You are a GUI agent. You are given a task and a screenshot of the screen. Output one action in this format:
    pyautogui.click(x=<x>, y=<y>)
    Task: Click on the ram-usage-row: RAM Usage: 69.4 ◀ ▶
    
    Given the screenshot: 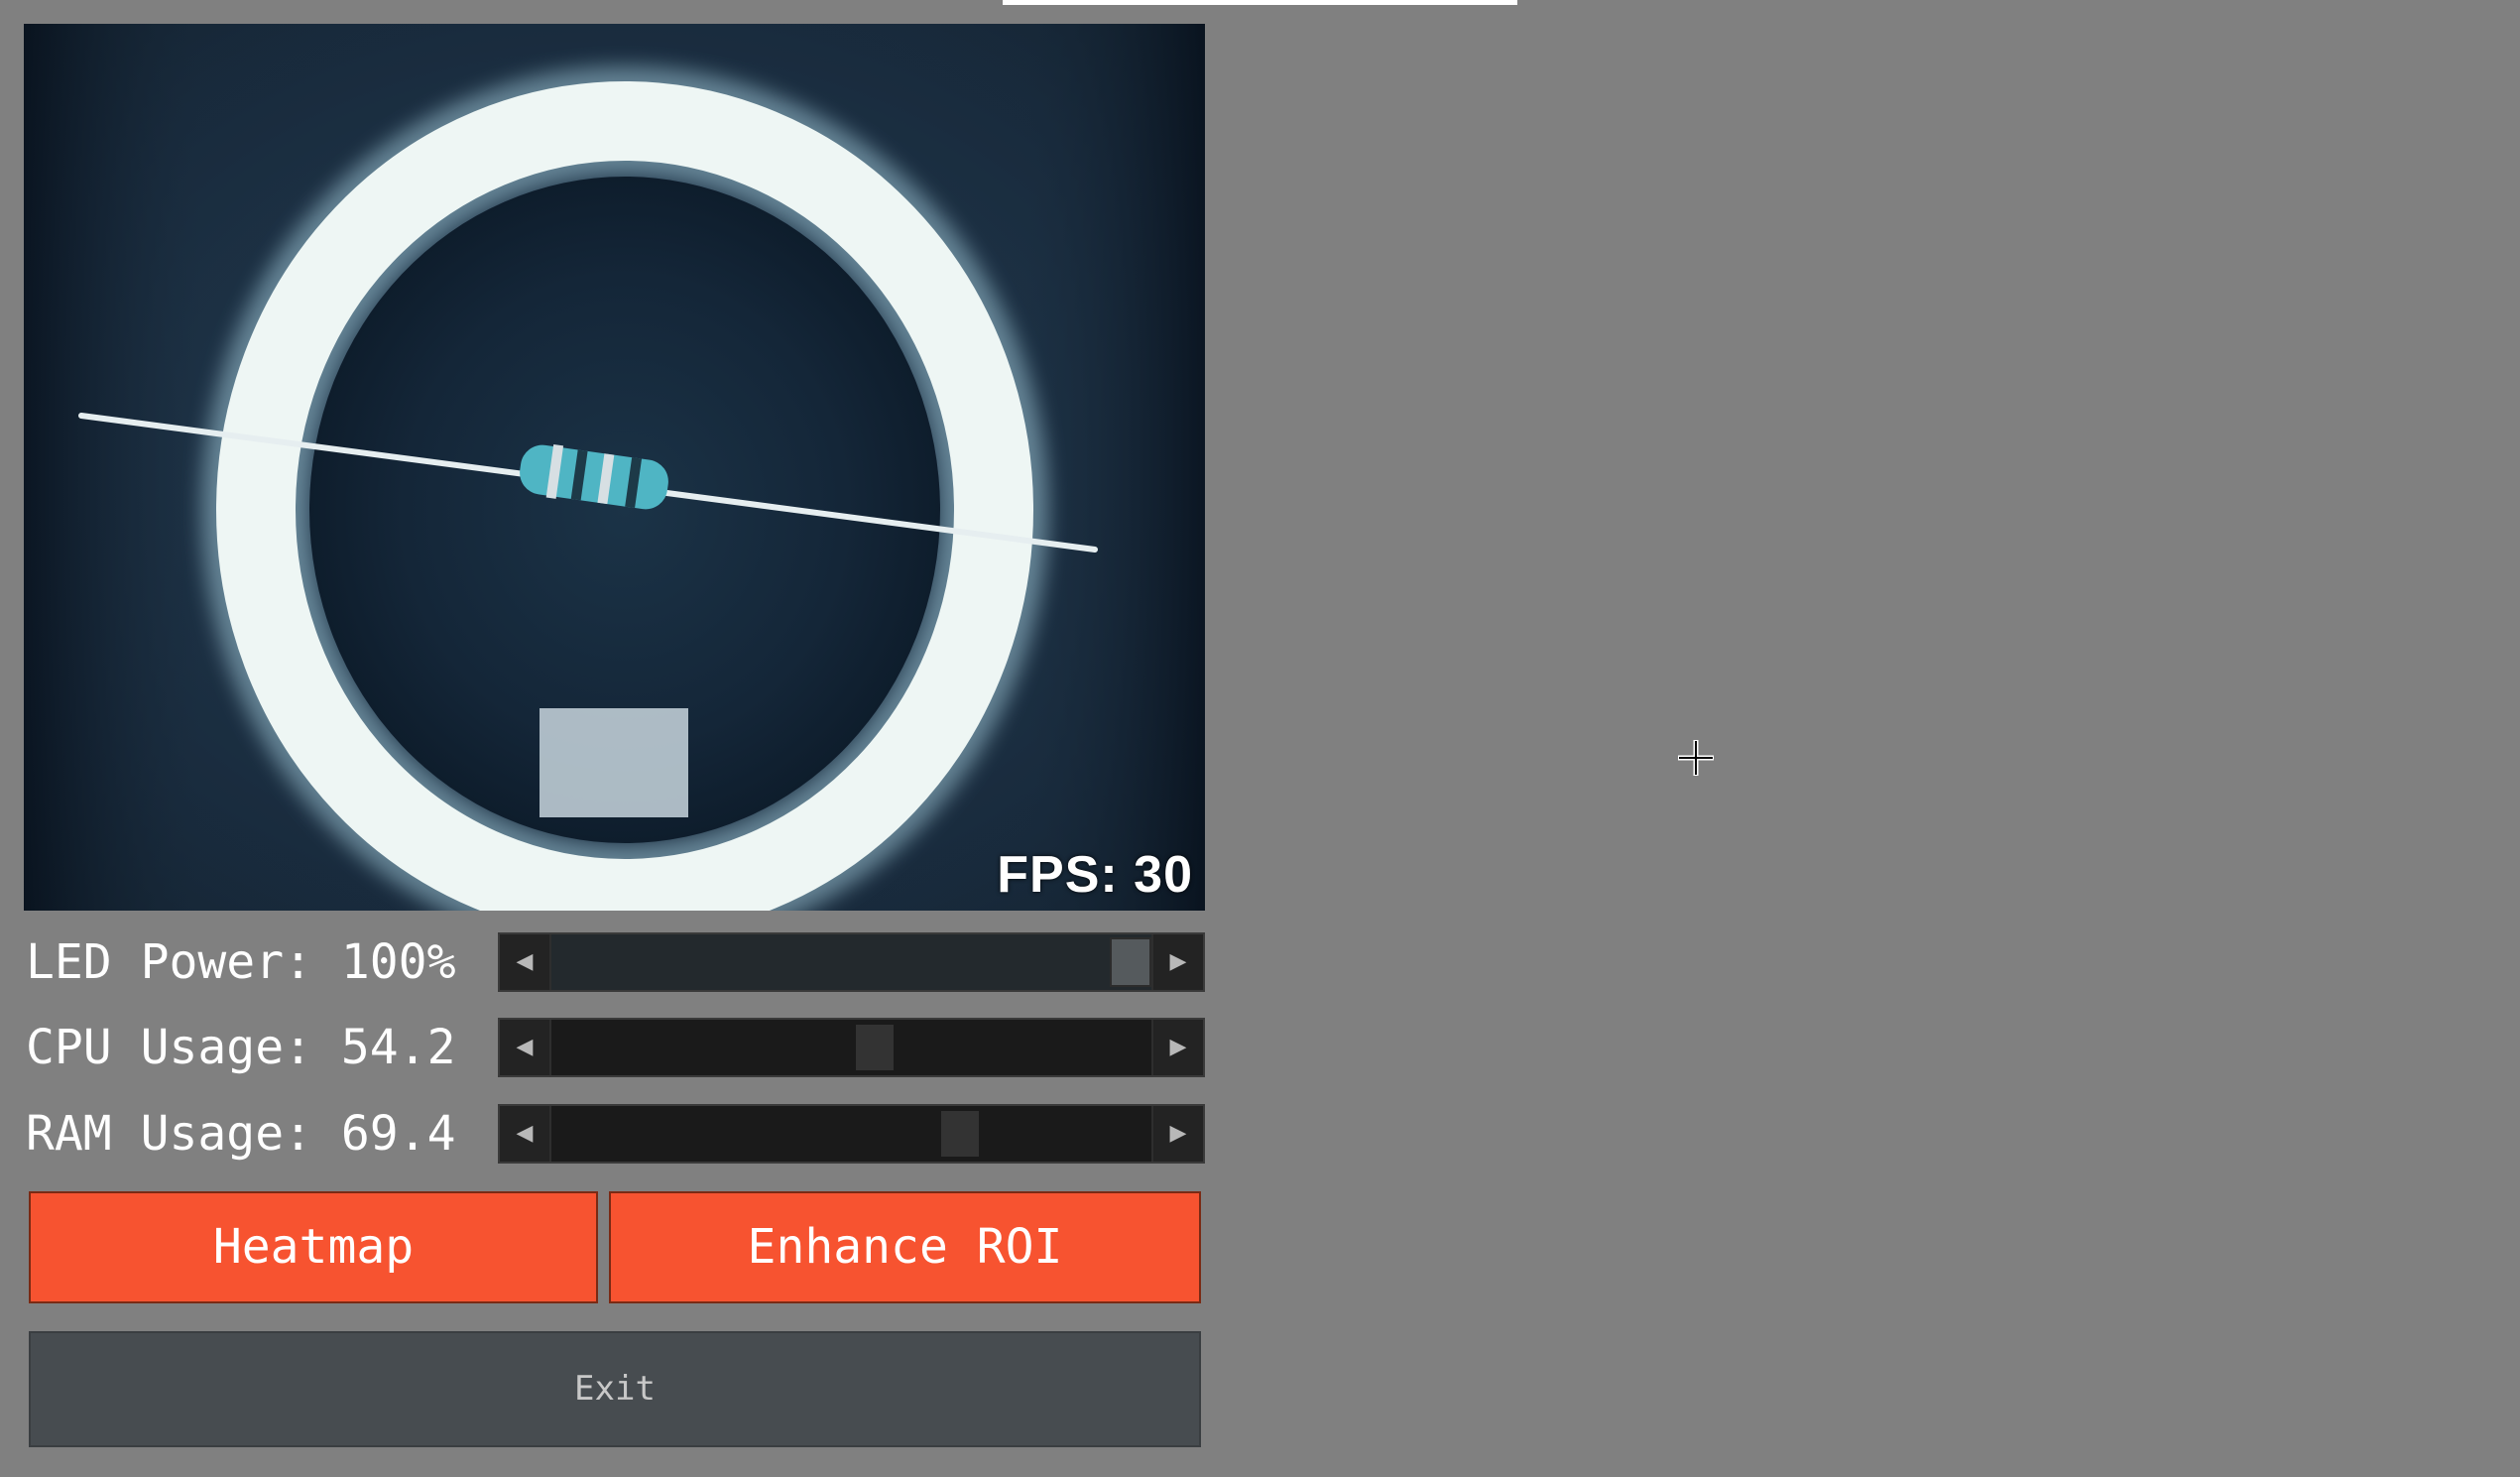 What is the action you would take?
    pyautogui.click(x=614, y=1134)
    